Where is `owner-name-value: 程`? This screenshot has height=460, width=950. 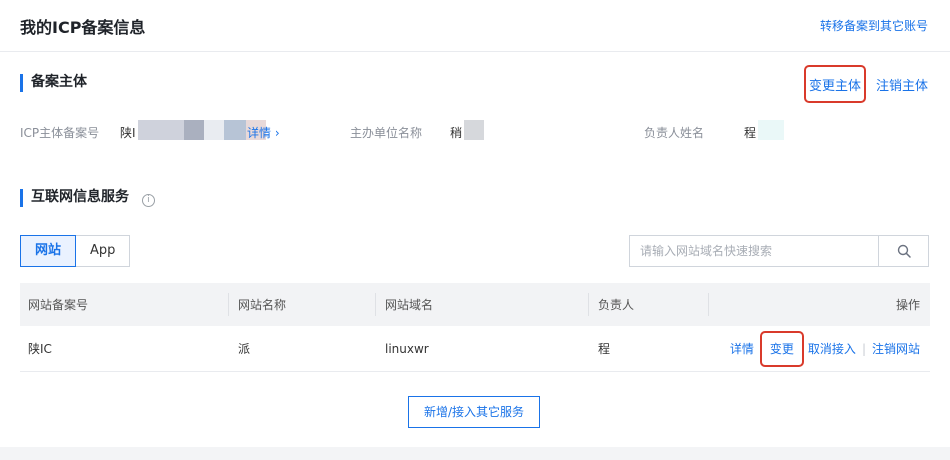
owner-name-value: 程 is located at coordinates (750, 133).